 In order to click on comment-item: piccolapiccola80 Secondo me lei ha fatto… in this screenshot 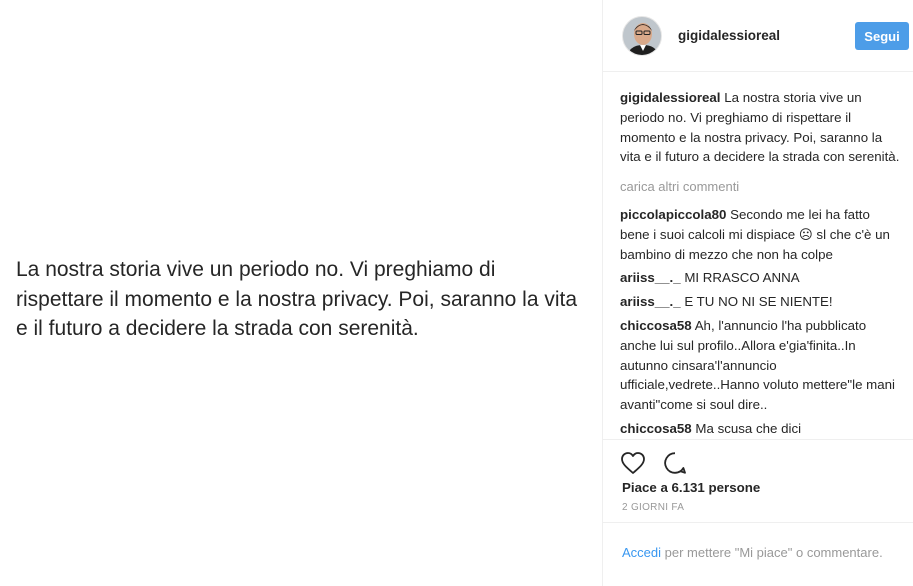, I will do `click(760, 234)`.